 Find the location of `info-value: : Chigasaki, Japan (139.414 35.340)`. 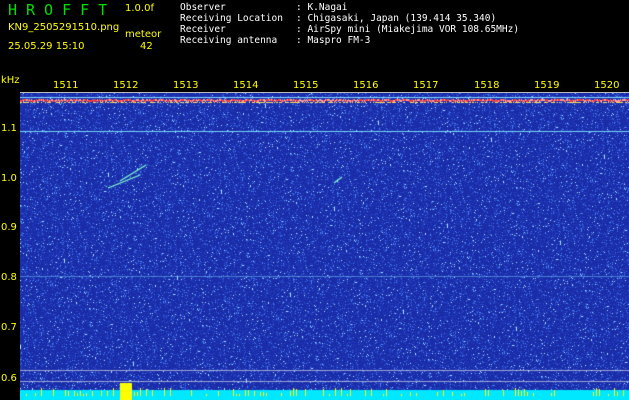

info-value: : Chigasaki, Japan (139.414 35.340) is located at coordinates (396, 18).